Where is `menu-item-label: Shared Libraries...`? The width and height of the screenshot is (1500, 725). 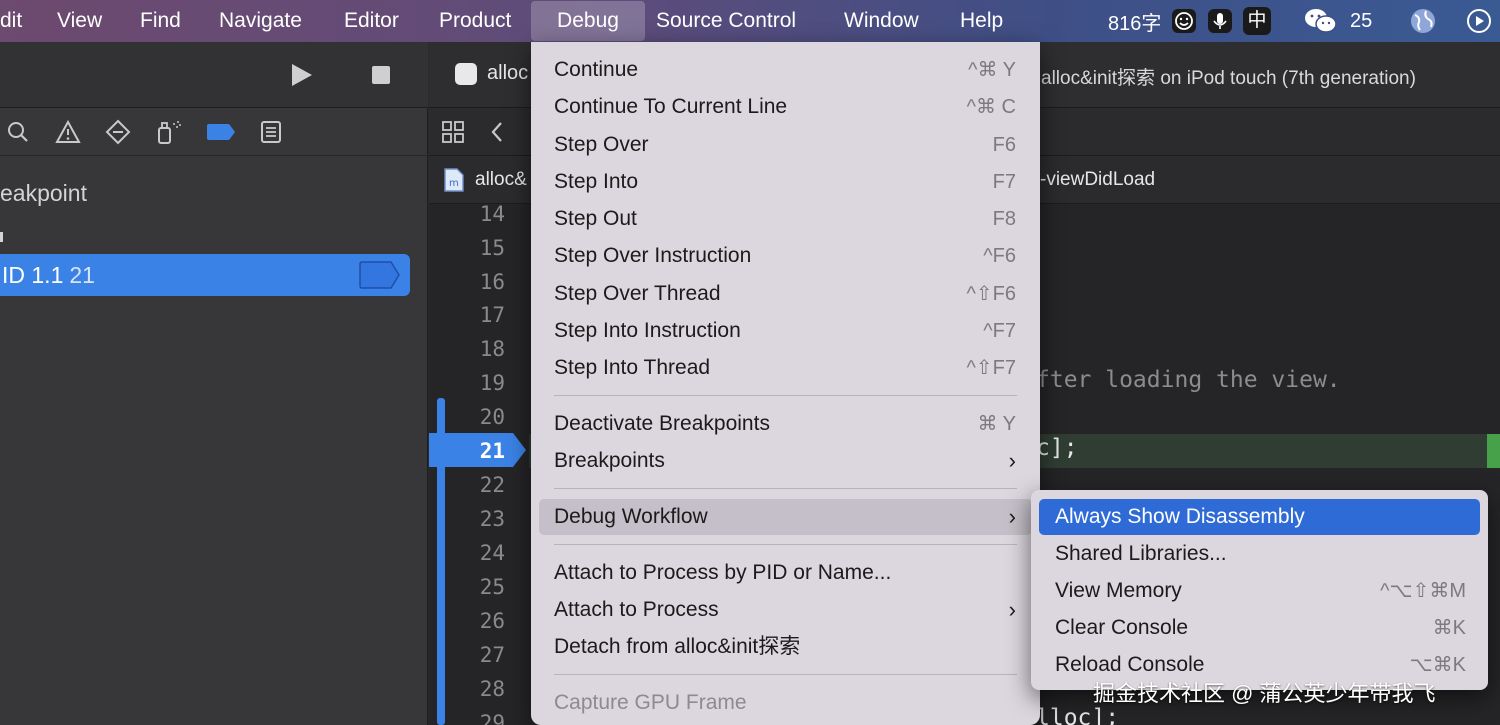 menu-item-label: Shared Libraries... is located at coordinates (1141, 553).